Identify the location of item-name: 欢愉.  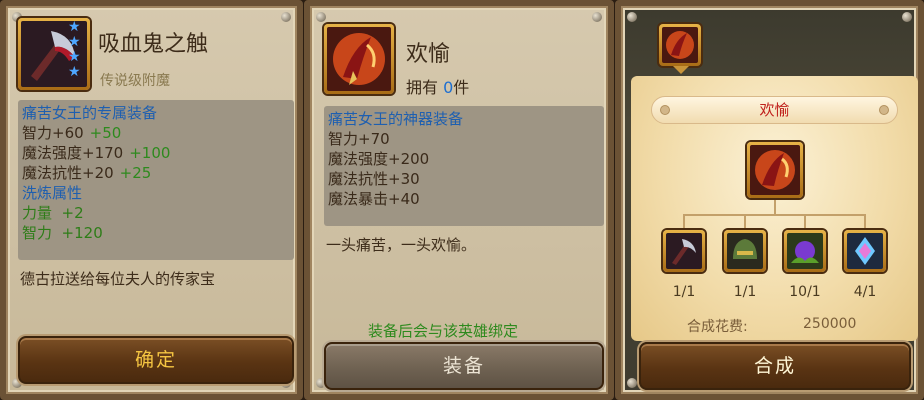
(428, 54).